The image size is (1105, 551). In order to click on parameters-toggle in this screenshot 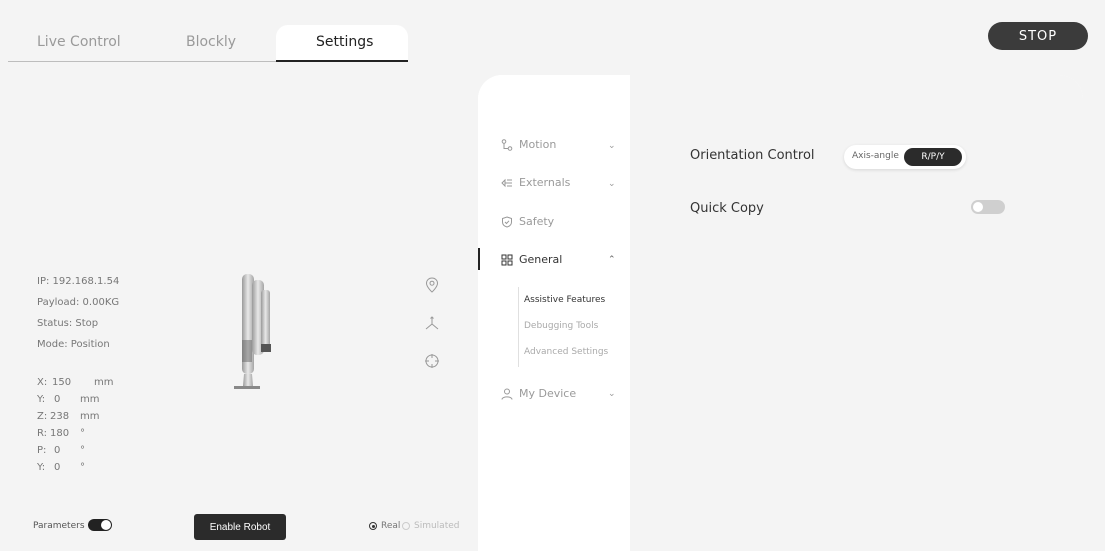, I will do `click(100, 525)`.